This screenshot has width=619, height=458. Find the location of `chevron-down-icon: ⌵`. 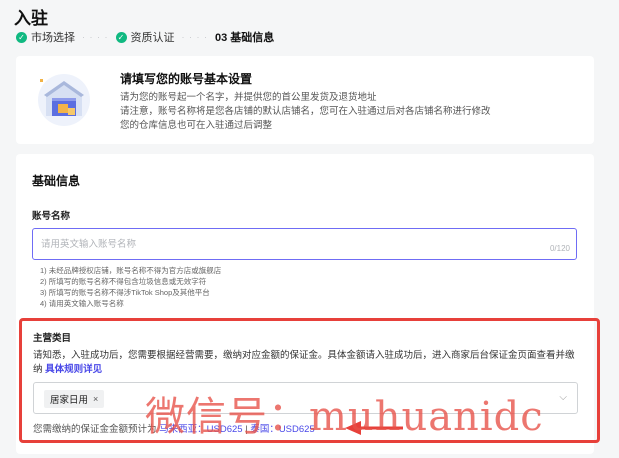

chevron-down-icon: ⌵ is located at coordinates (563, 397).